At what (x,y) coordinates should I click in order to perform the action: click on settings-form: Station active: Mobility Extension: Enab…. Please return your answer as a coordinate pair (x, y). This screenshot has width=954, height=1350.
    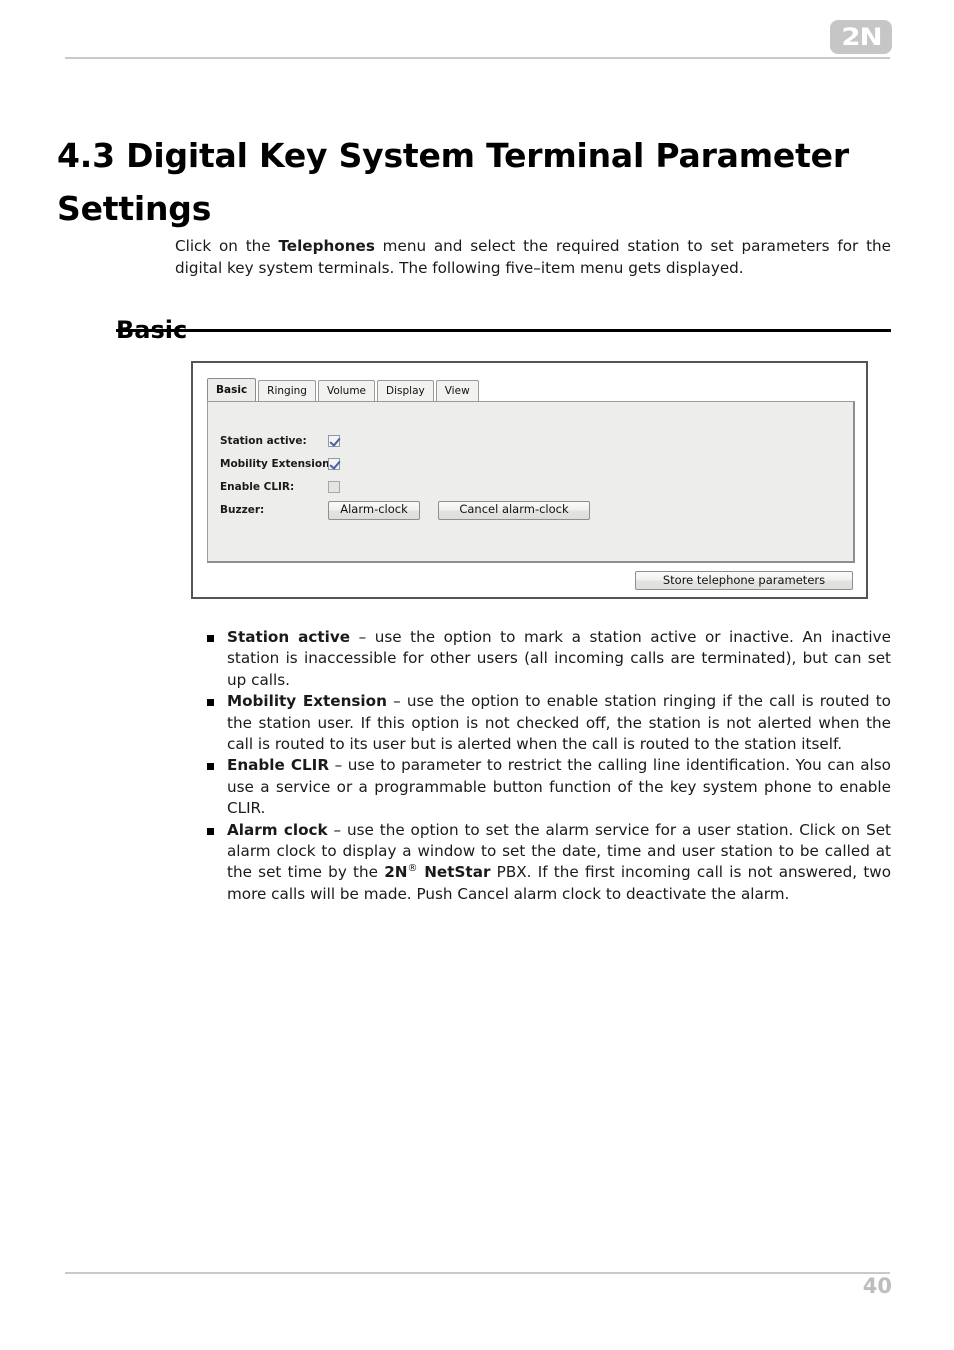
    Looking at the image, I should click on (405, 476).